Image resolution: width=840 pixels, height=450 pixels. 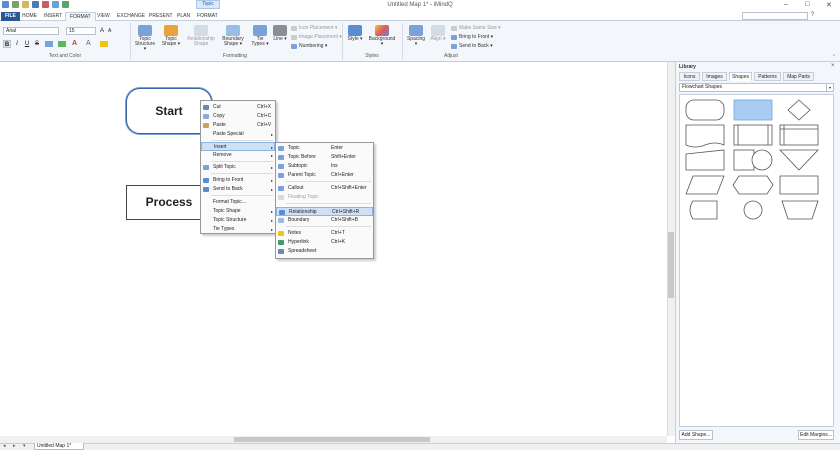 I want to click on line-button: Line ▾, so click(x=280, y=33).